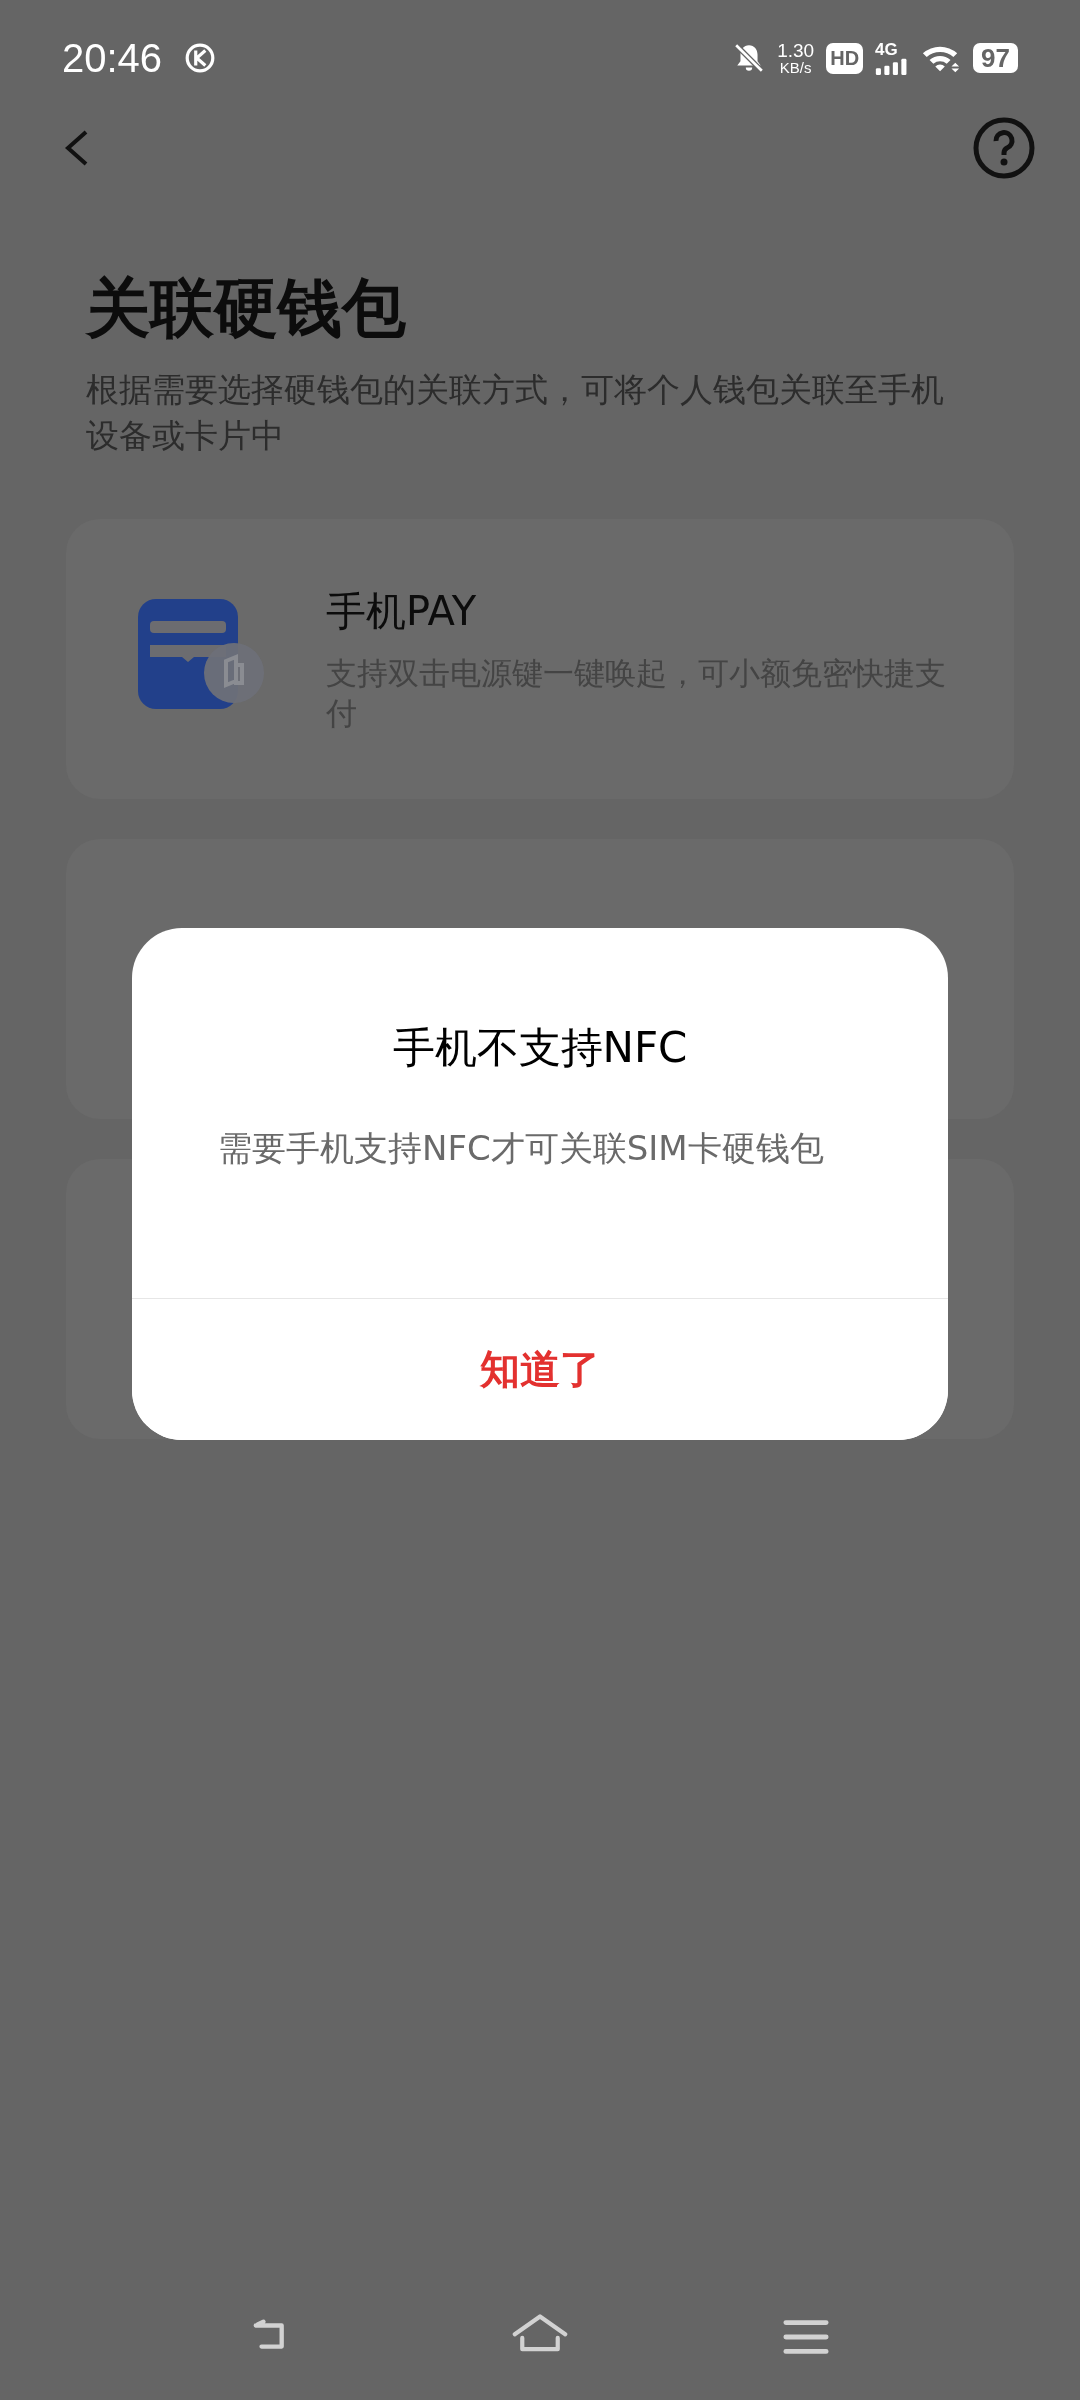 This screenshot has height=2400, width=1080. What do you see at coordinates (200, 58) in the screenshot?
I see `circle-k-icon` at bounding box center [200, 58].